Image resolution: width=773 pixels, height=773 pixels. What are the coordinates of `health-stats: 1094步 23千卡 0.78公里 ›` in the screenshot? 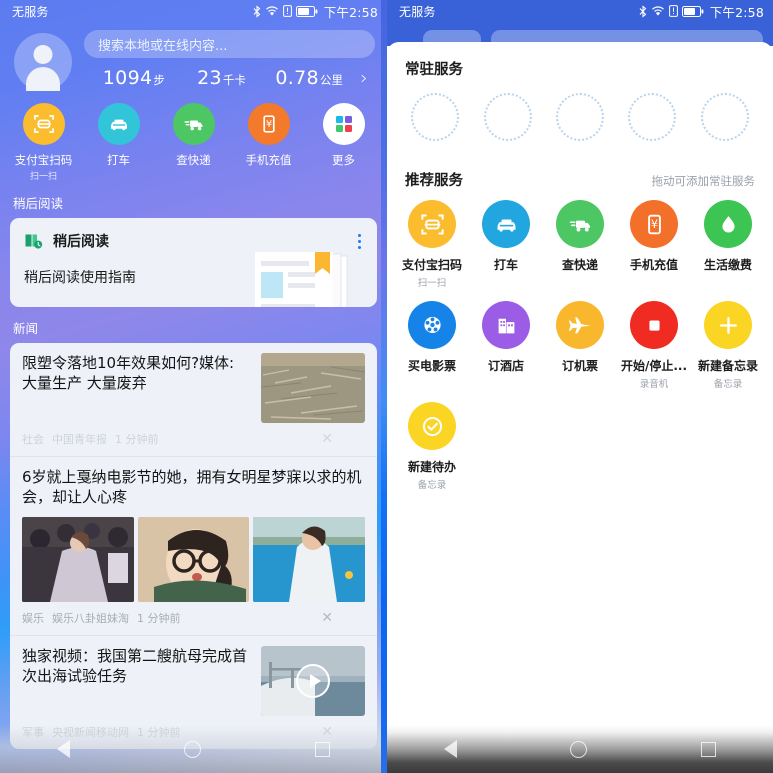 It's located at (229, 78).